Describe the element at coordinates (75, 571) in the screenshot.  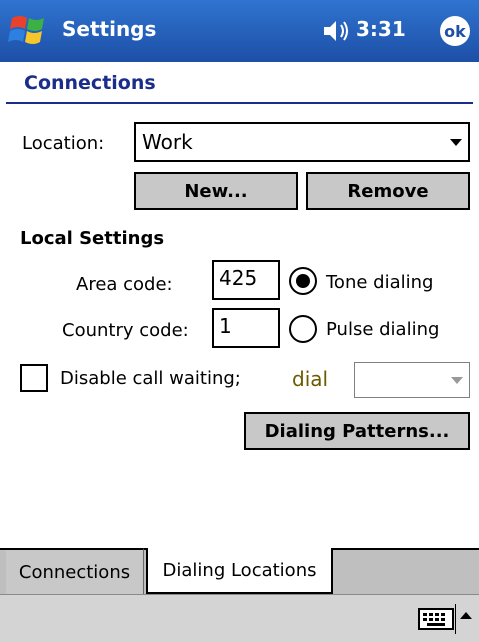
I see `tab-connections: Connections` at that location.